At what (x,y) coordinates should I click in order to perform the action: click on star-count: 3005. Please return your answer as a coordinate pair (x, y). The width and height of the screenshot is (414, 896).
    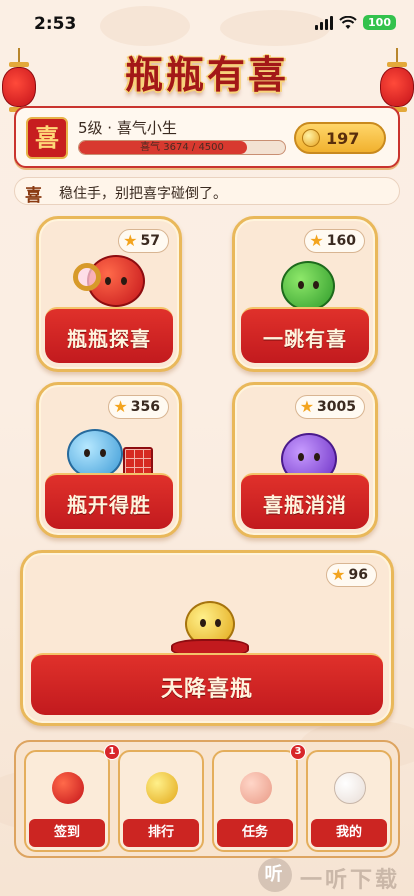
    Looking at the image, I should click on (336, 407).